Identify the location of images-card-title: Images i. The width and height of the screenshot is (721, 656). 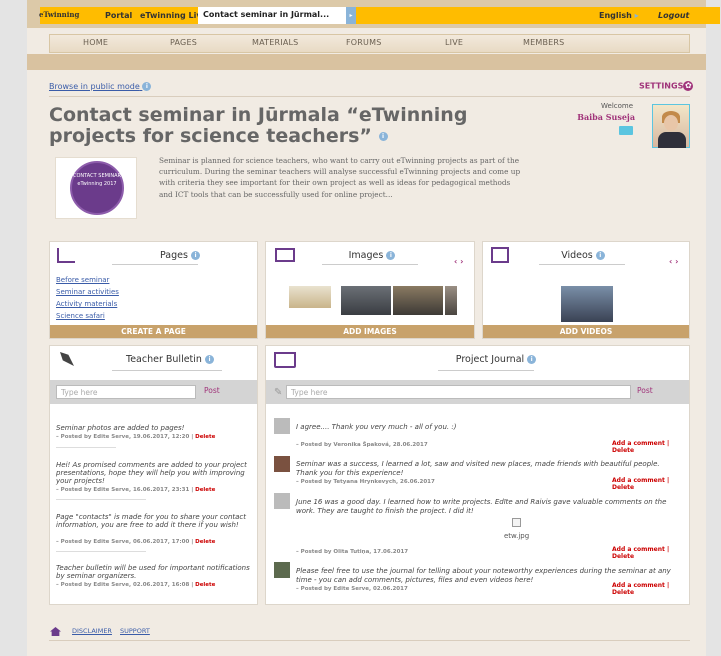
(372, 255).